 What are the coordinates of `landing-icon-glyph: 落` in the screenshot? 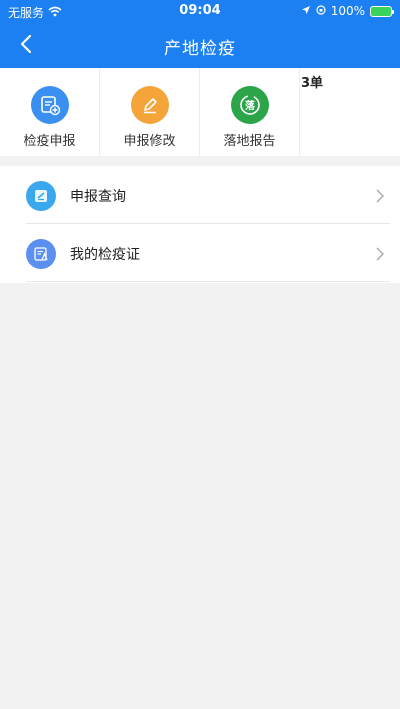 It's located at (250, 105).